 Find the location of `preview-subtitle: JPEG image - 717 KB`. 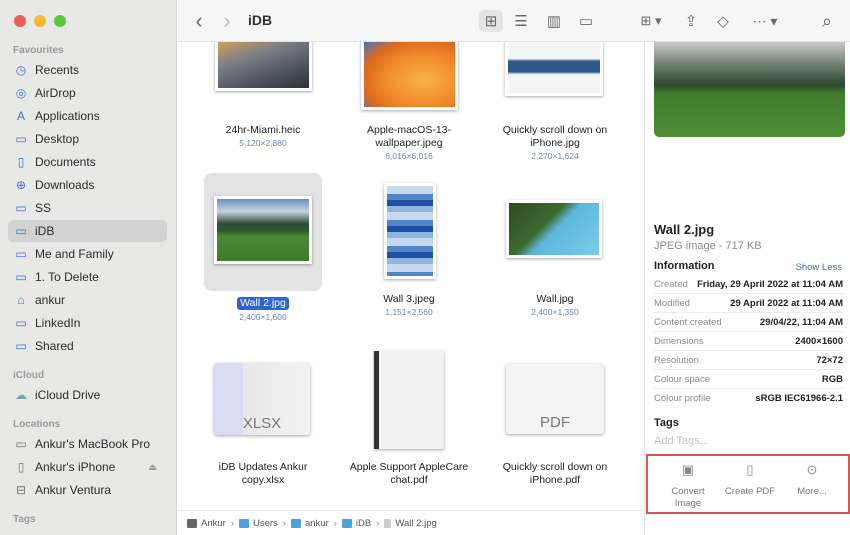

preview-subtitle: JPEG image - 717 KB is located at coordinates (708, 246).